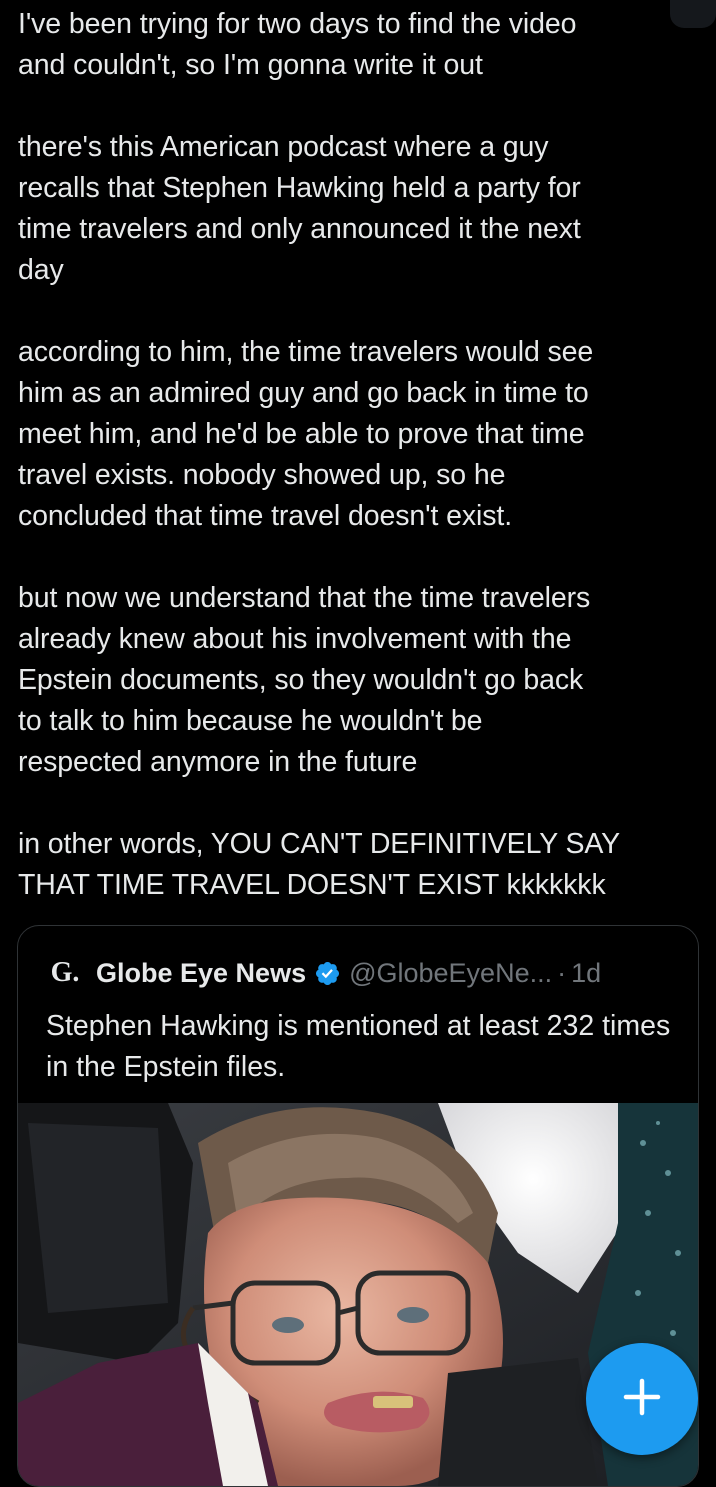 This screenshot has height=1487, width=716. I want to click on quoted-post-header: G. Globe Eye News @GlobeEyeNe... · 1d, so click(326, 973).